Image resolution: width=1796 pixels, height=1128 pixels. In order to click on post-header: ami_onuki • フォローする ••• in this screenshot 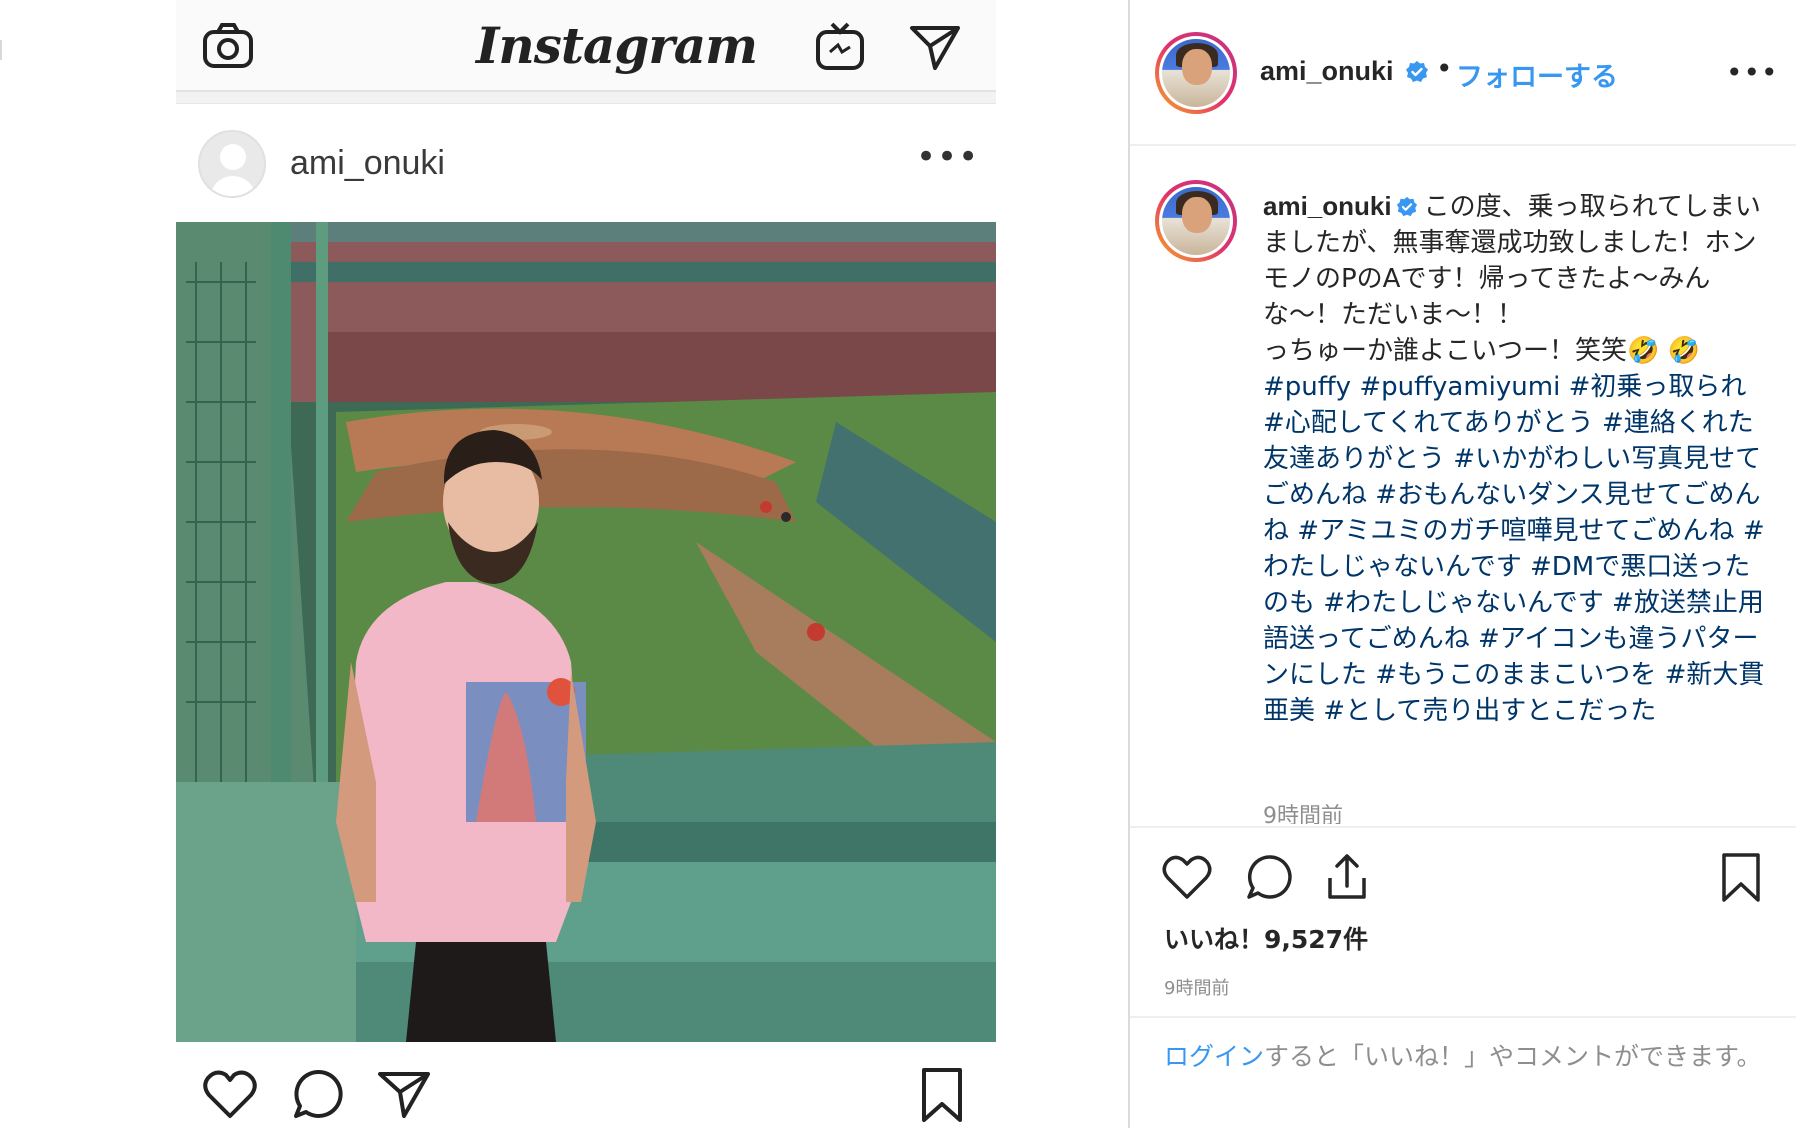, I will do `click(1463, 73)`.